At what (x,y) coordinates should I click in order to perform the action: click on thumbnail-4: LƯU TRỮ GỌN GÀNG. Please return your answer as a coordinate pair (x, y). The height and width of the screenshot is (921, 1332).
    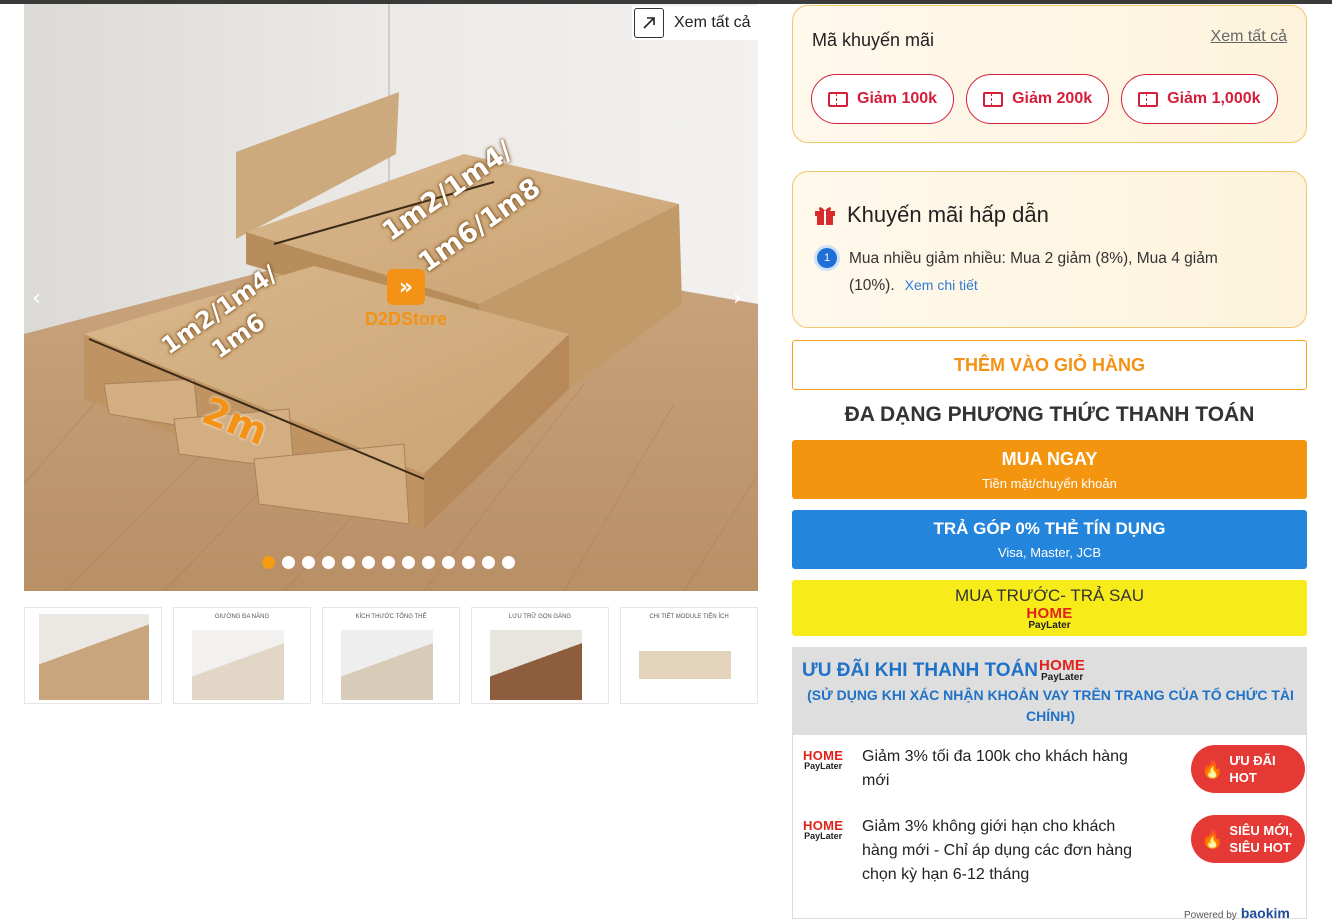
    Looking at the image, I should click on (540, 655).